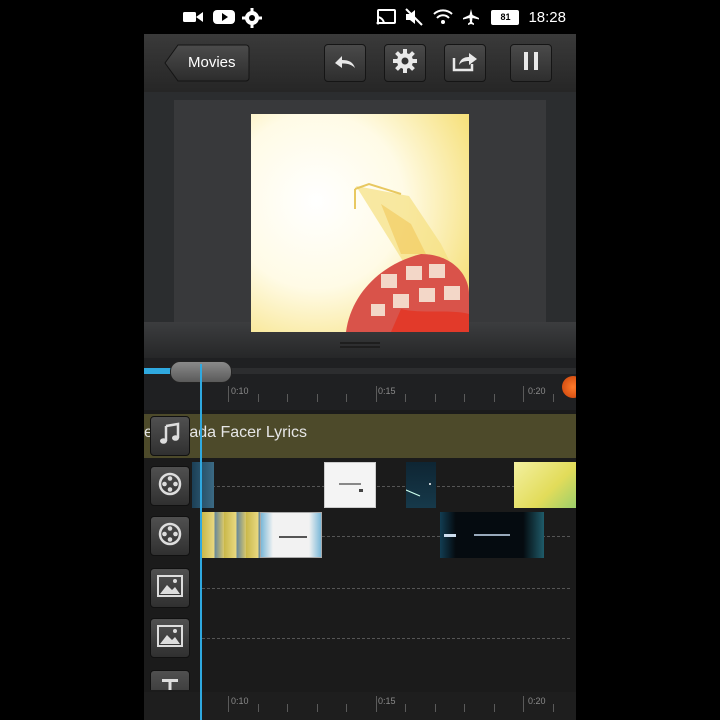 This screenshot has height=720, width=720. I want to click on pause-button, so click(531, 63).